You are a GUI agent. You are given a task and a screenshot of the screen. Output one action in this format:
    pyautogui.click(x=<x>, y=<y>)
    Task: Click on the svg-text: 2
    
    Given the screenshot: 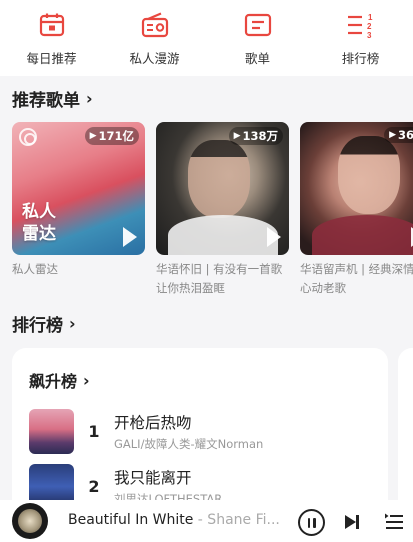 What is the action you would take?
    pyautogui.click(x=369, y=26)
    